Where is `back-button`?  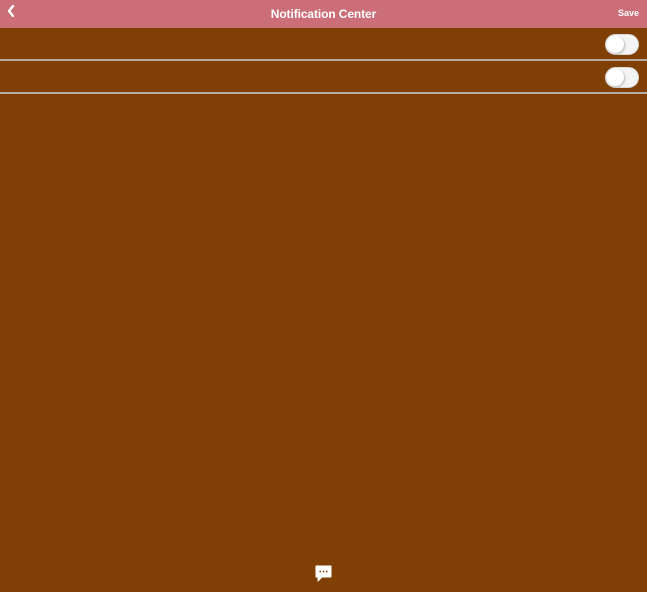
back-button is located at coordinates (11, 13).